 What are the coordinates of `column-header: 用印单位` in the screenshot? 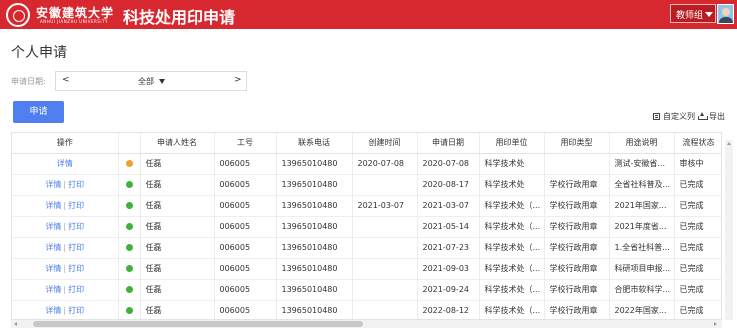 It's located at (512, 143).